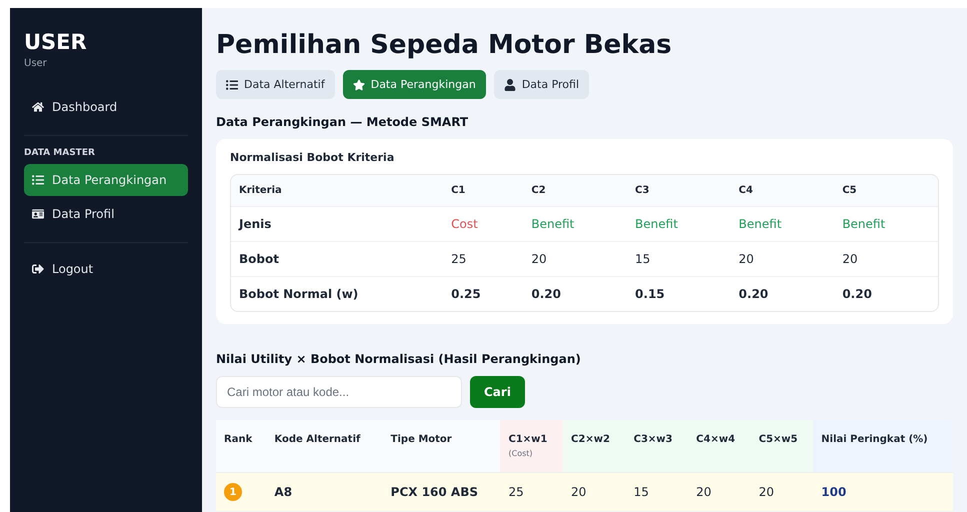 This screenshot has width=967, height=512. I want to click on home-icon, so click(38, 107).